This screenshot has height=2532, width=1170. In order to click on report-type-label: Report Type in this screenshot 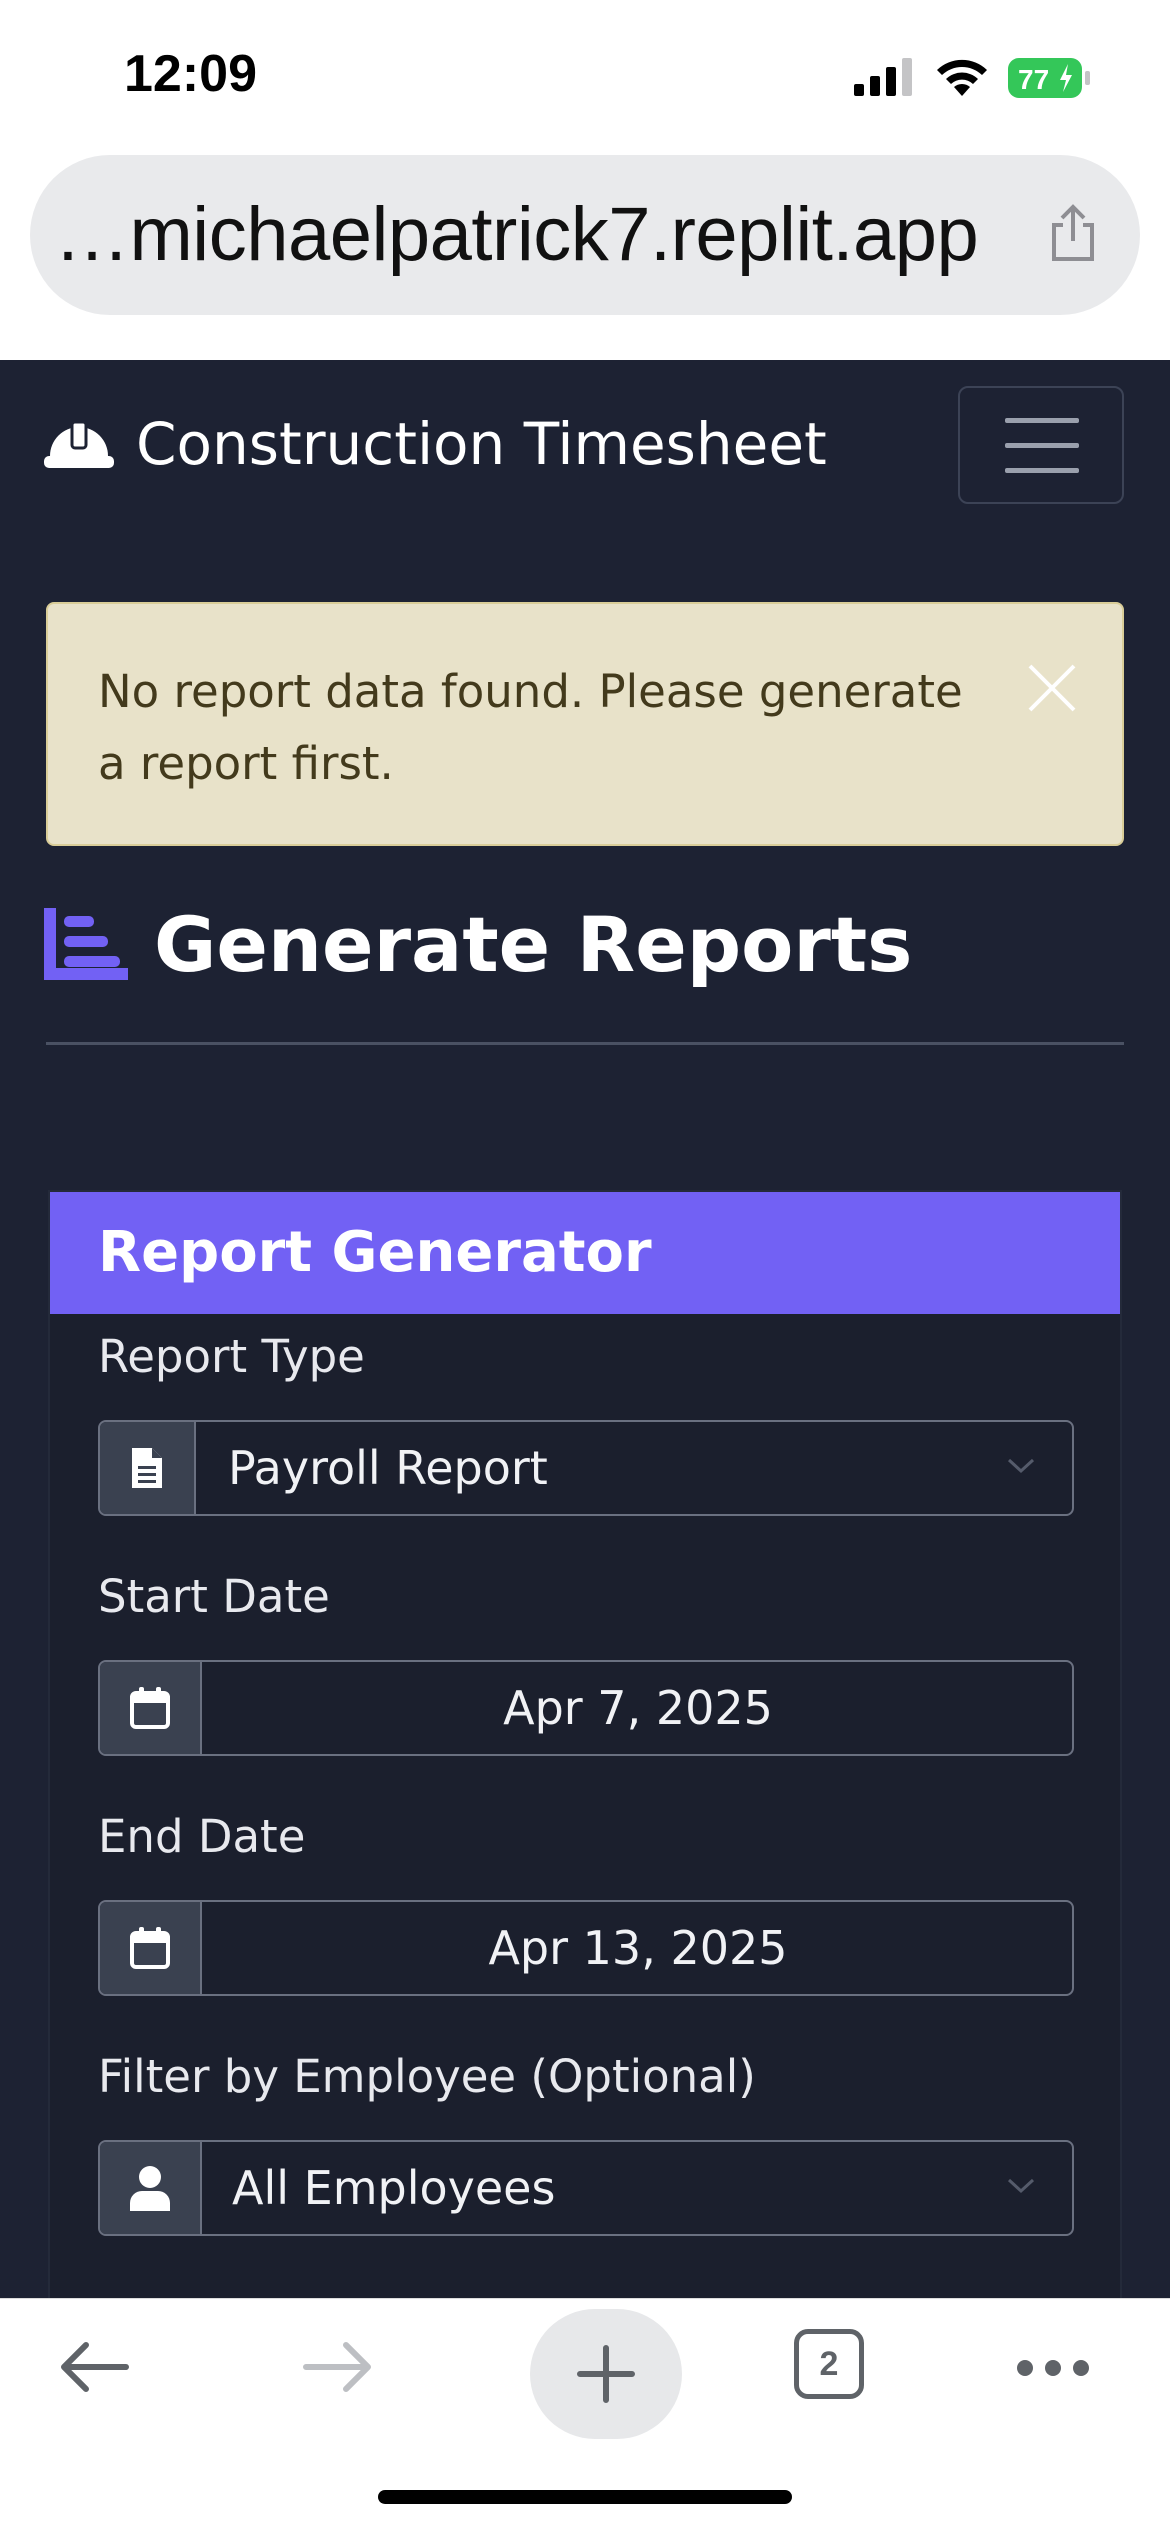, I will do `click(231, 1356)`.